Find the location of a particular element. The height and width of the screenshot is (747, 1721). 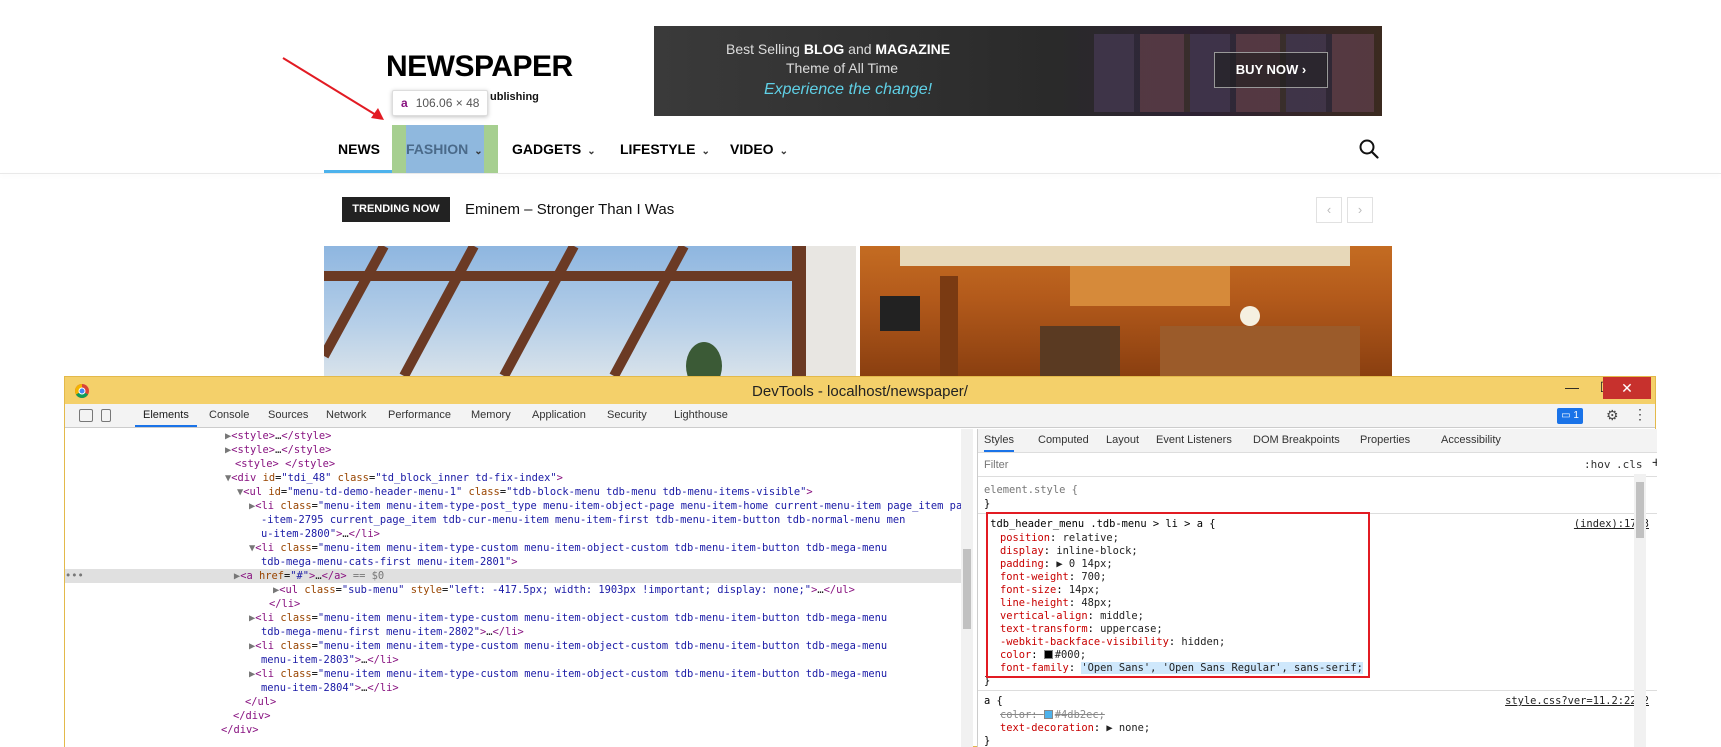

devtools-window-title: DevTools - localhost/newspaper/ is located at coordinates (860, 391).